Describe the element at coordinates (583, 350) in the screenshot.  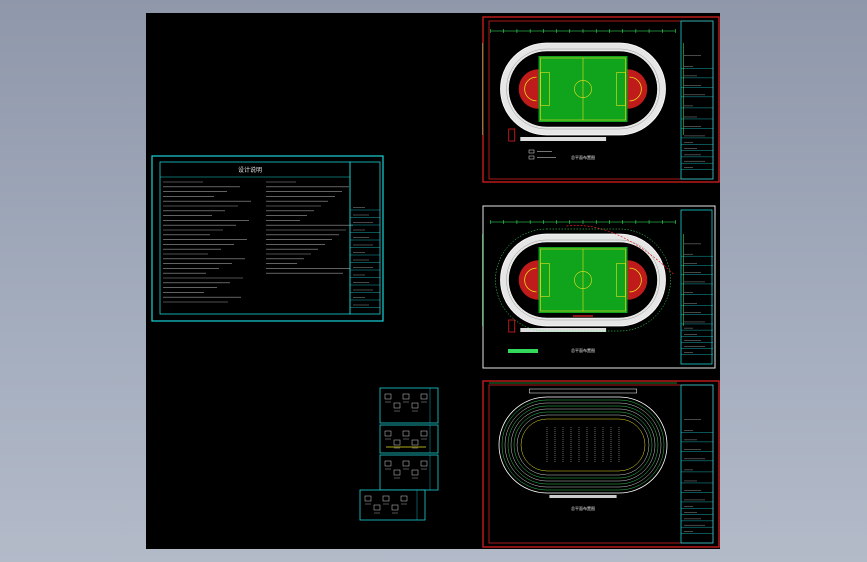
I see `plan-2-caption: 总平面布置图` at that location.